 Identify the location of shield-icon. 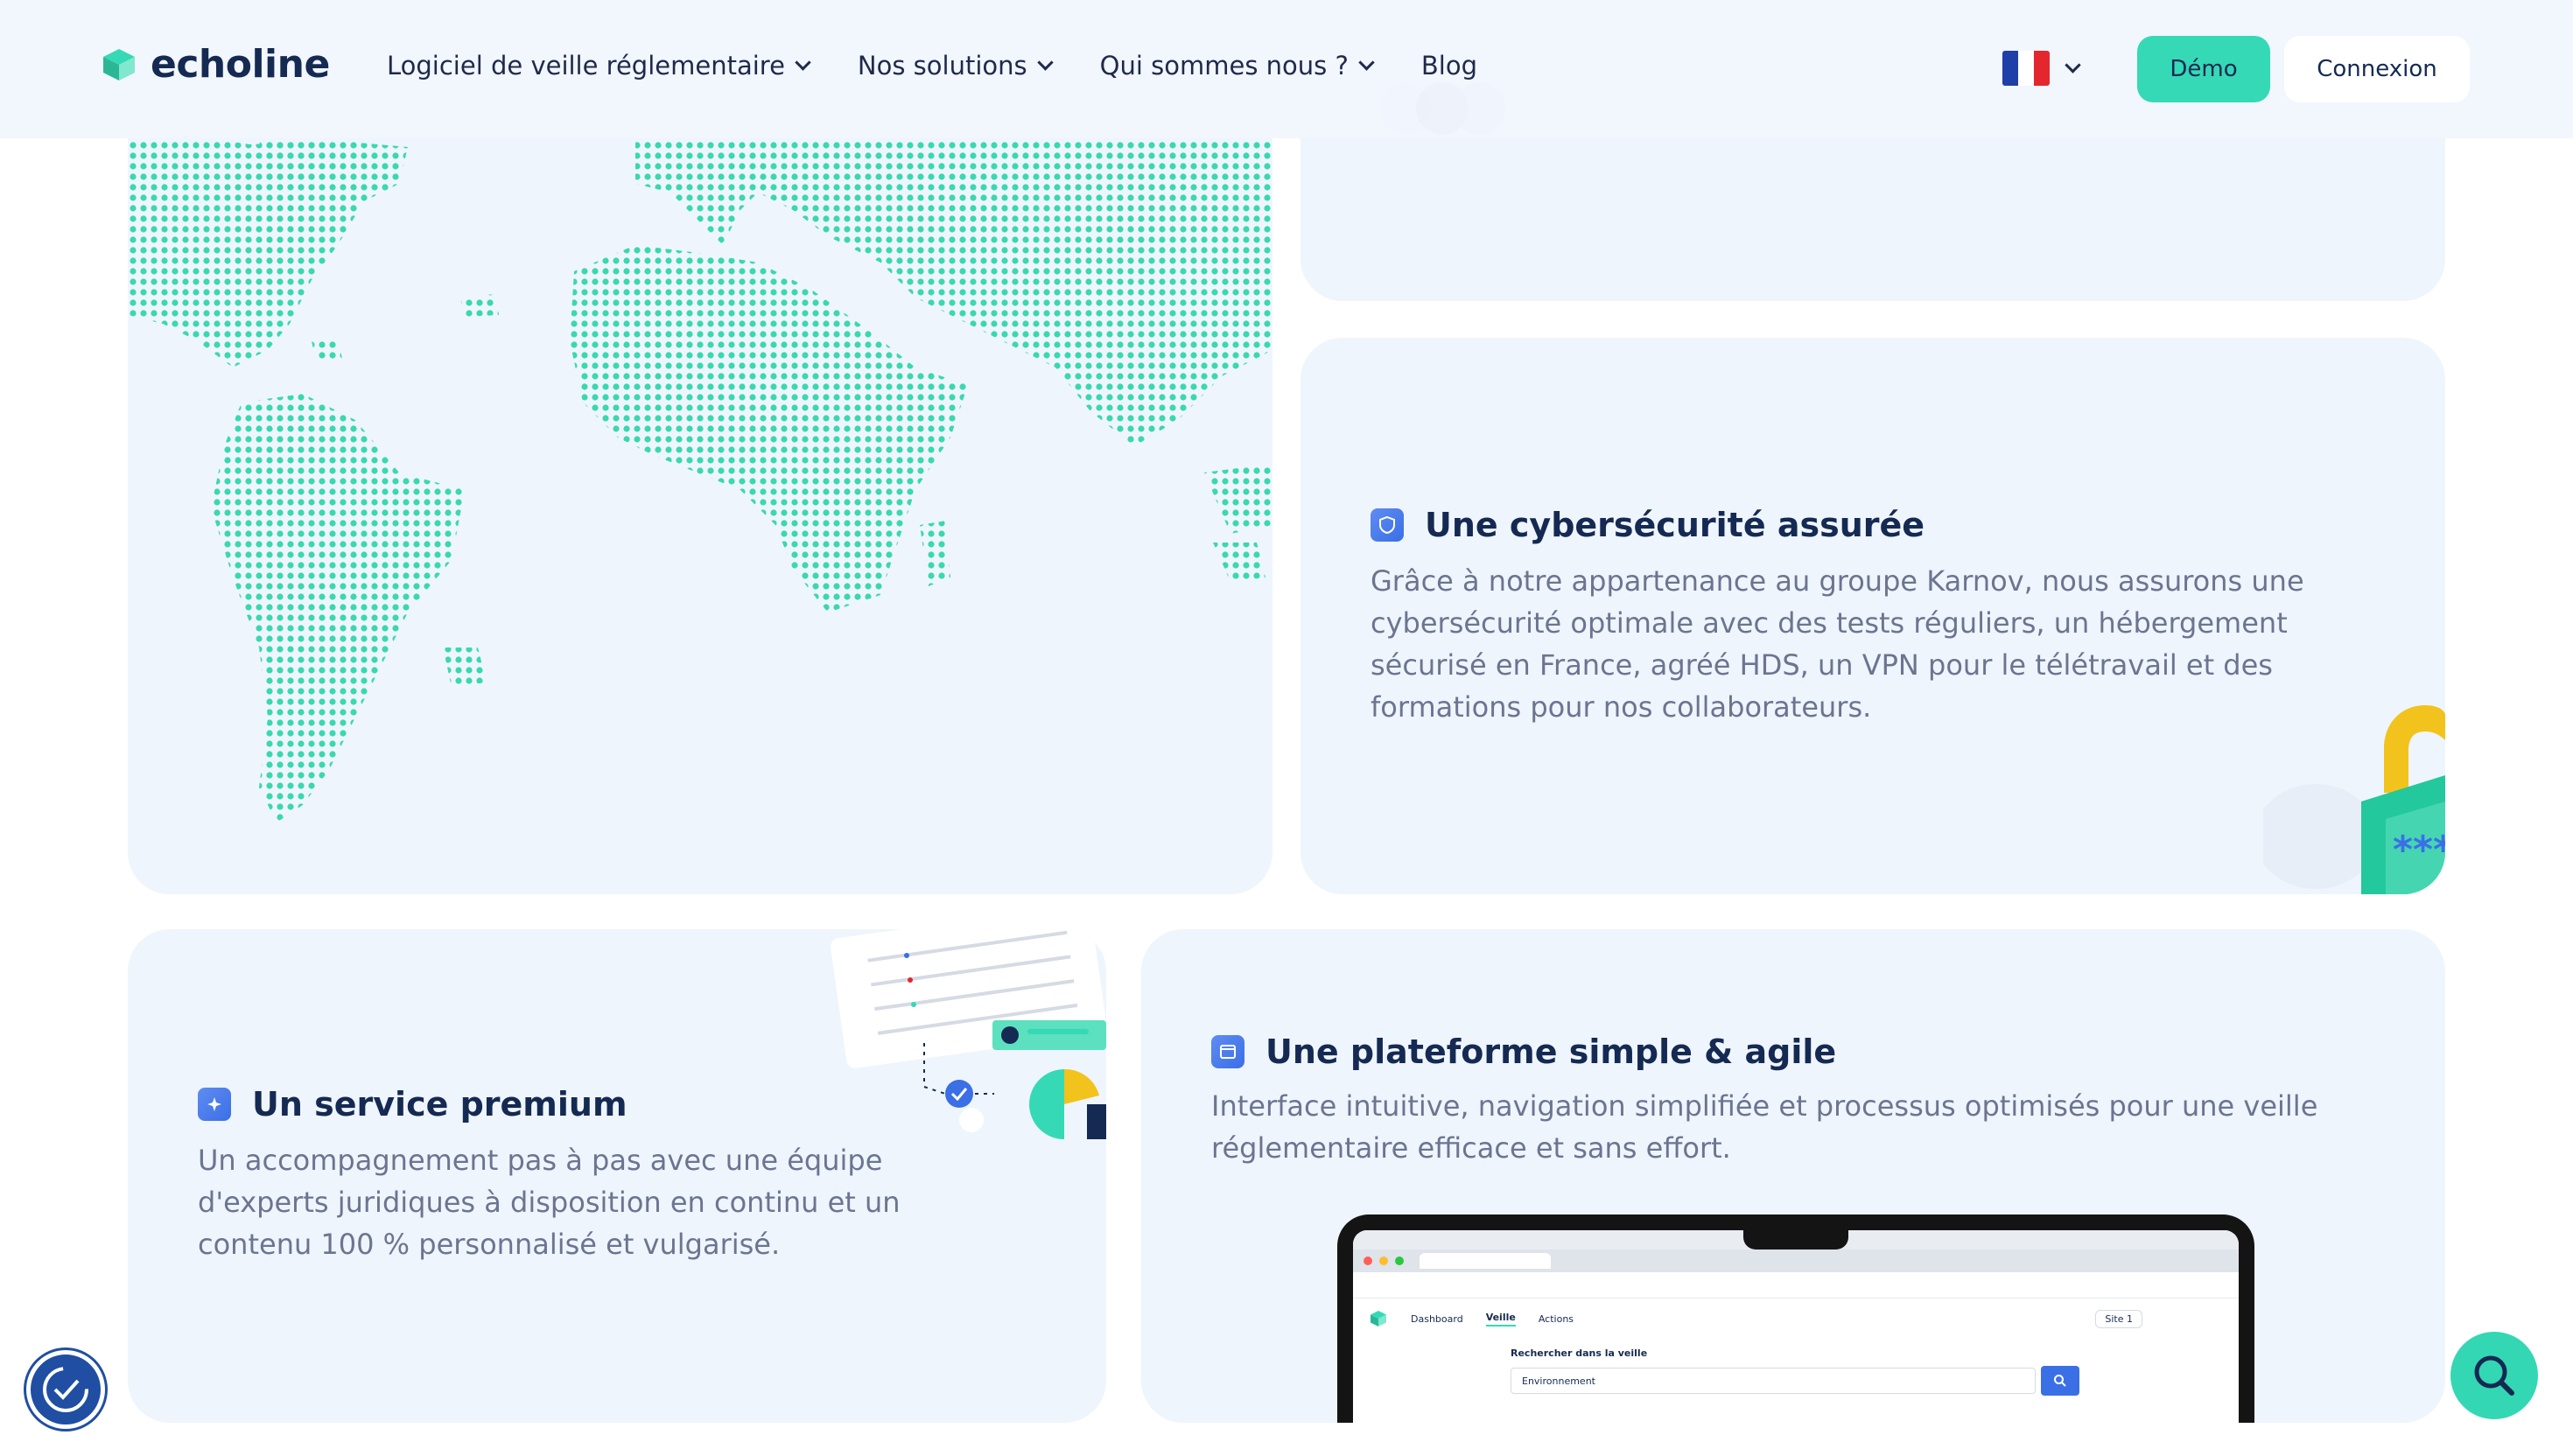
(1387, 525).